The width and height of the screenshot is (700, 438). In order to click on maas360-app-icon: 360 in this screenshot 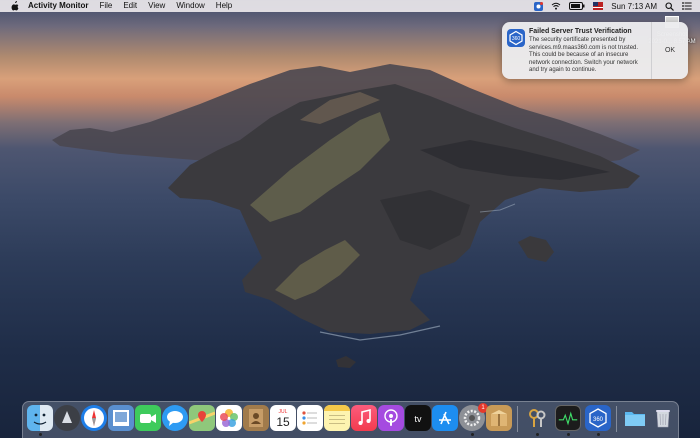, I will do `click(516, 38)`.